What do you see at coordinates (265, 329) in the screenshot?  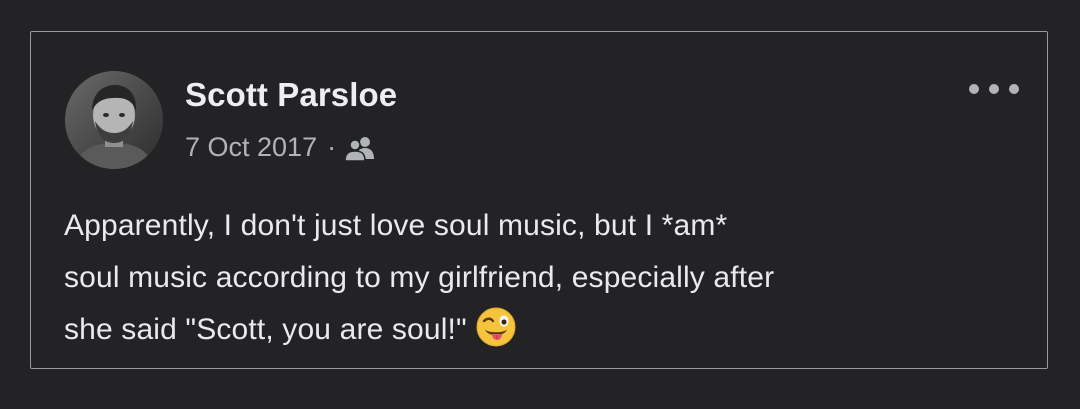 I see `post-text-line-content: she said "Scott, you are soul!"` at bounding box center [265, 329].